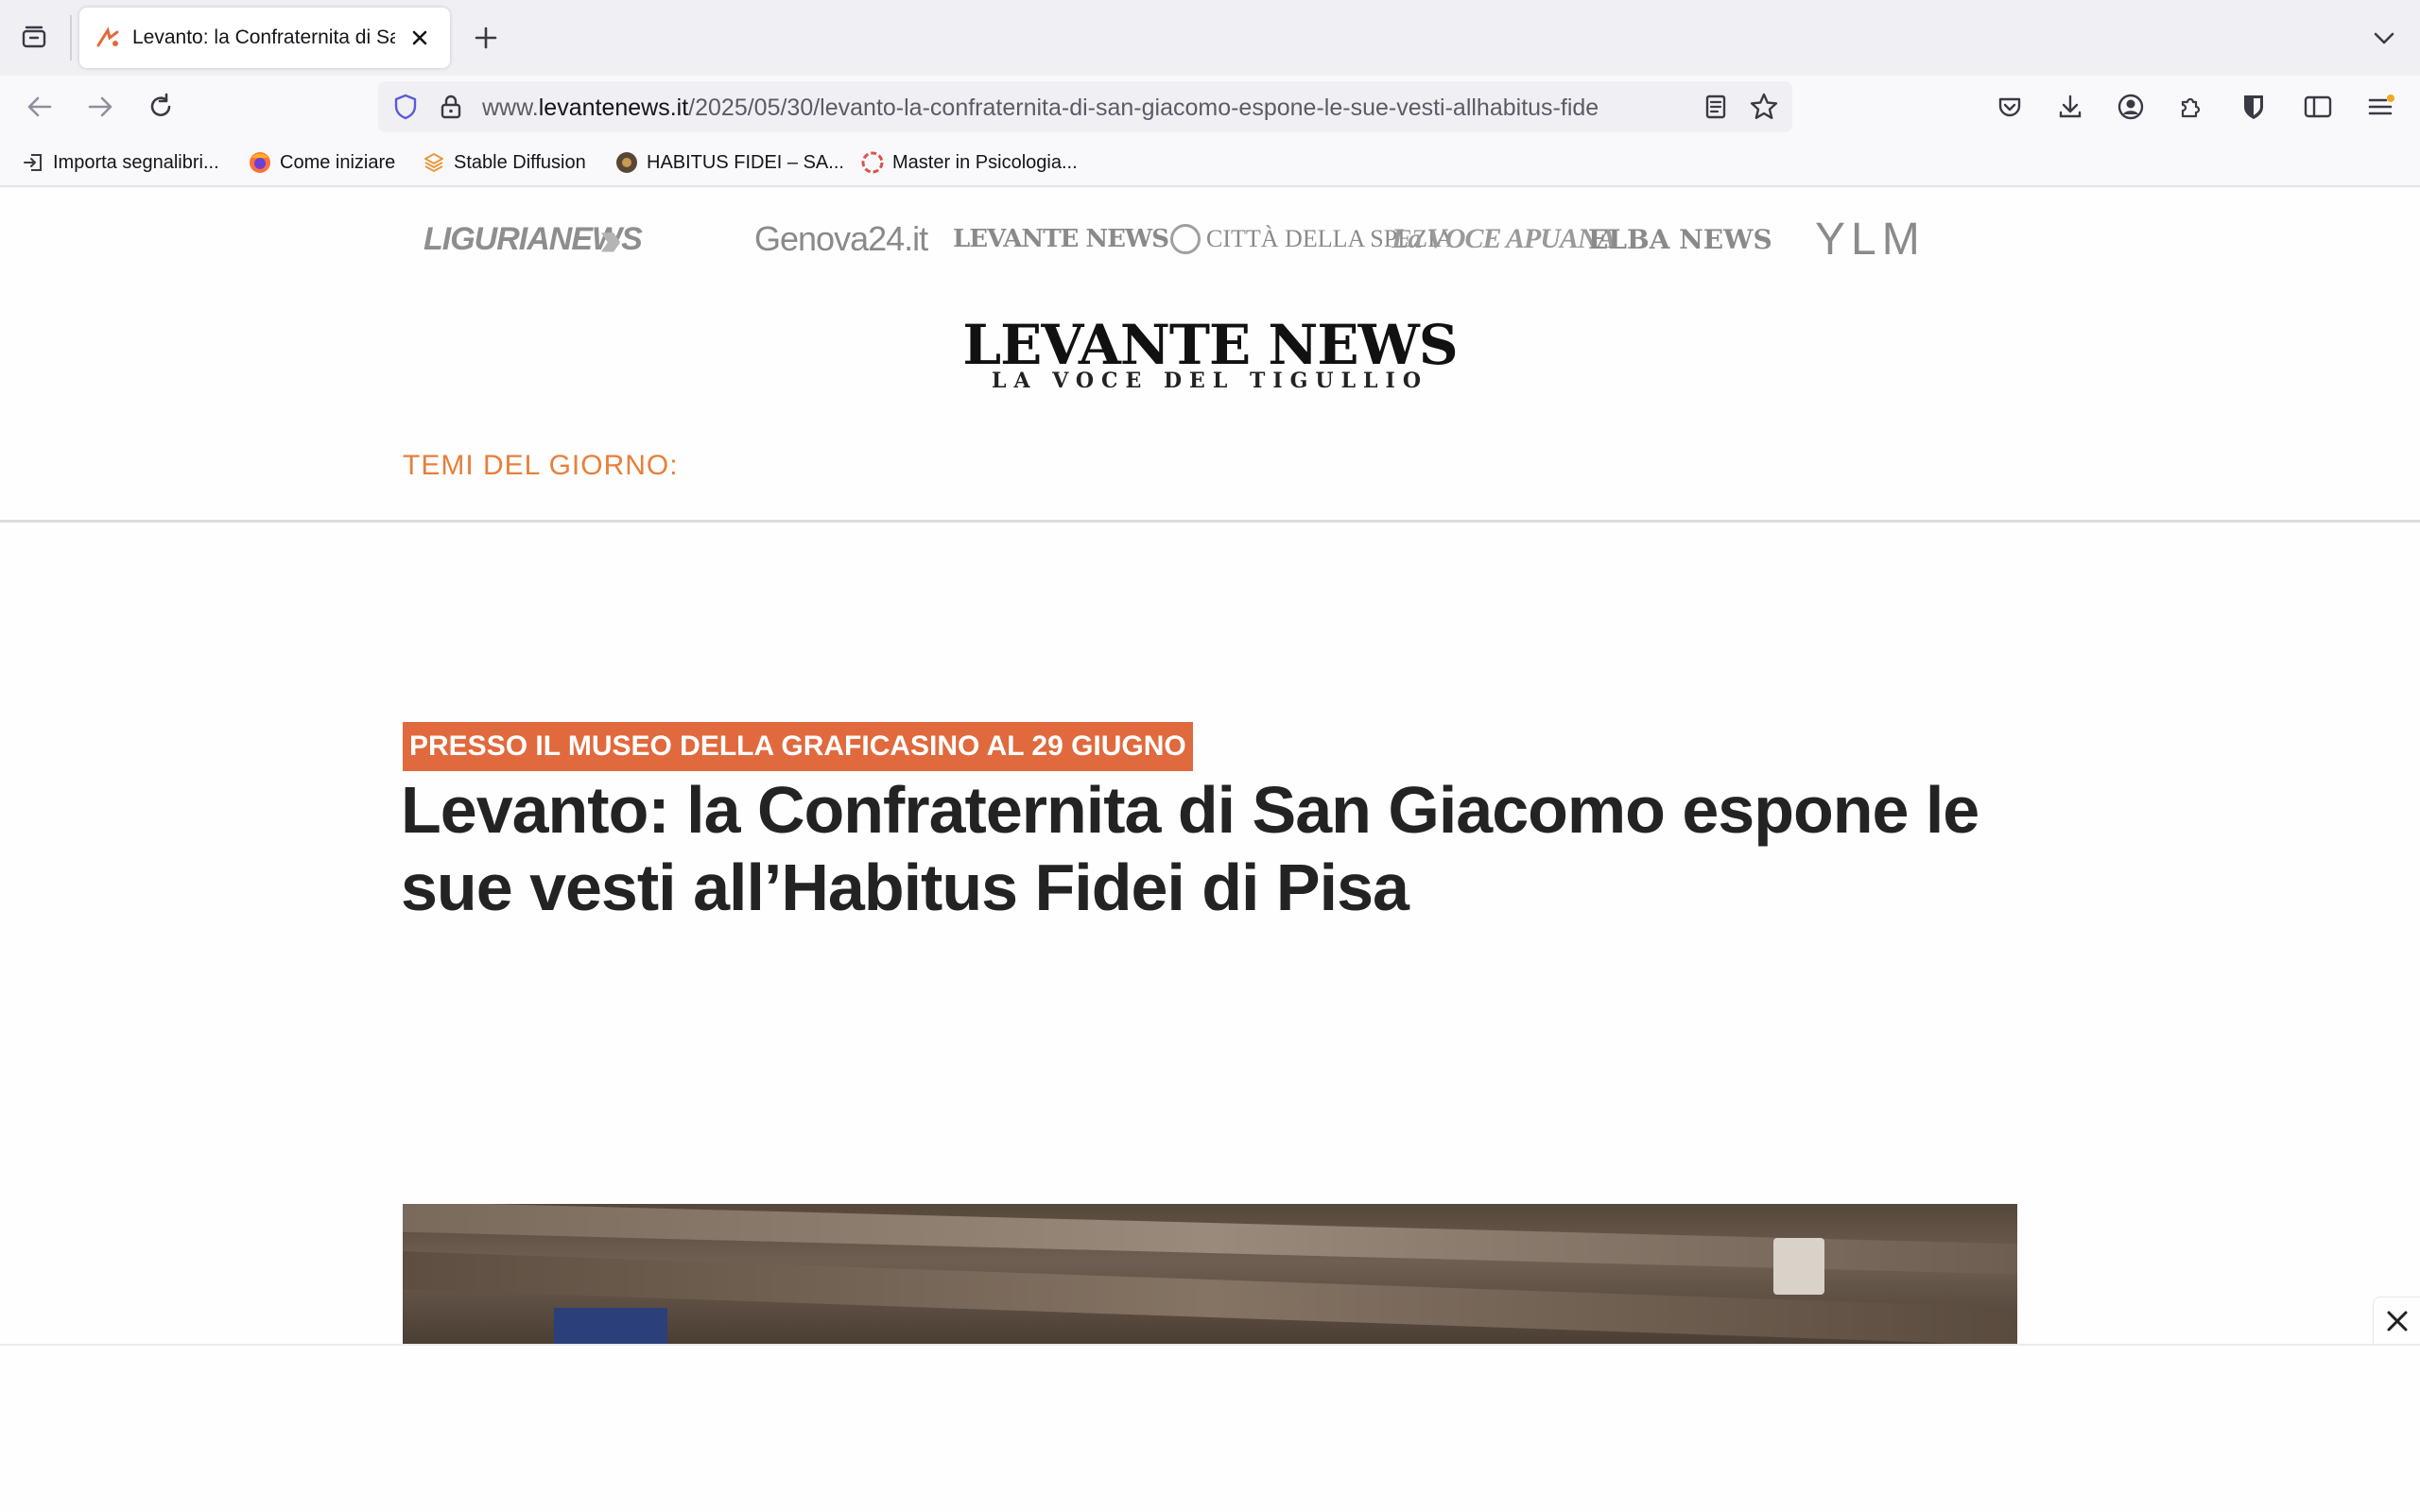 This screenshot has width=2420, height=1512. What do you see at coordinates (260, 162) in the screenshot?
I see `firefox-icon` at bounding box center [260, 162].